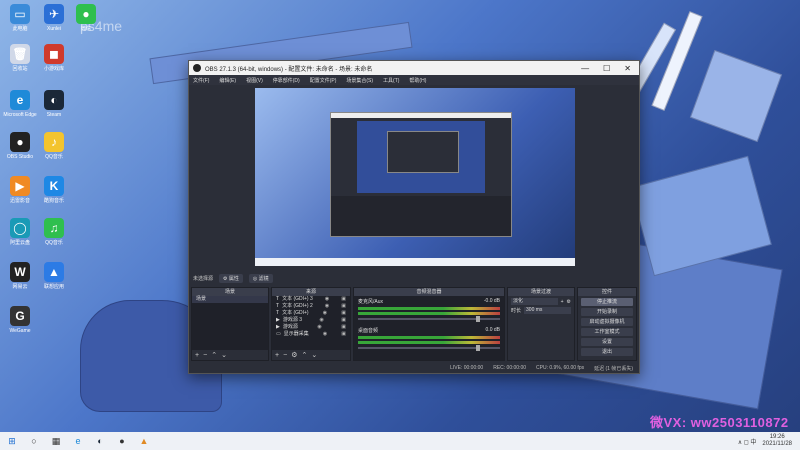 This screenshot has width=800, height=450. I want to click on menu-docks: 停靠部件(D), so click(286, 80).